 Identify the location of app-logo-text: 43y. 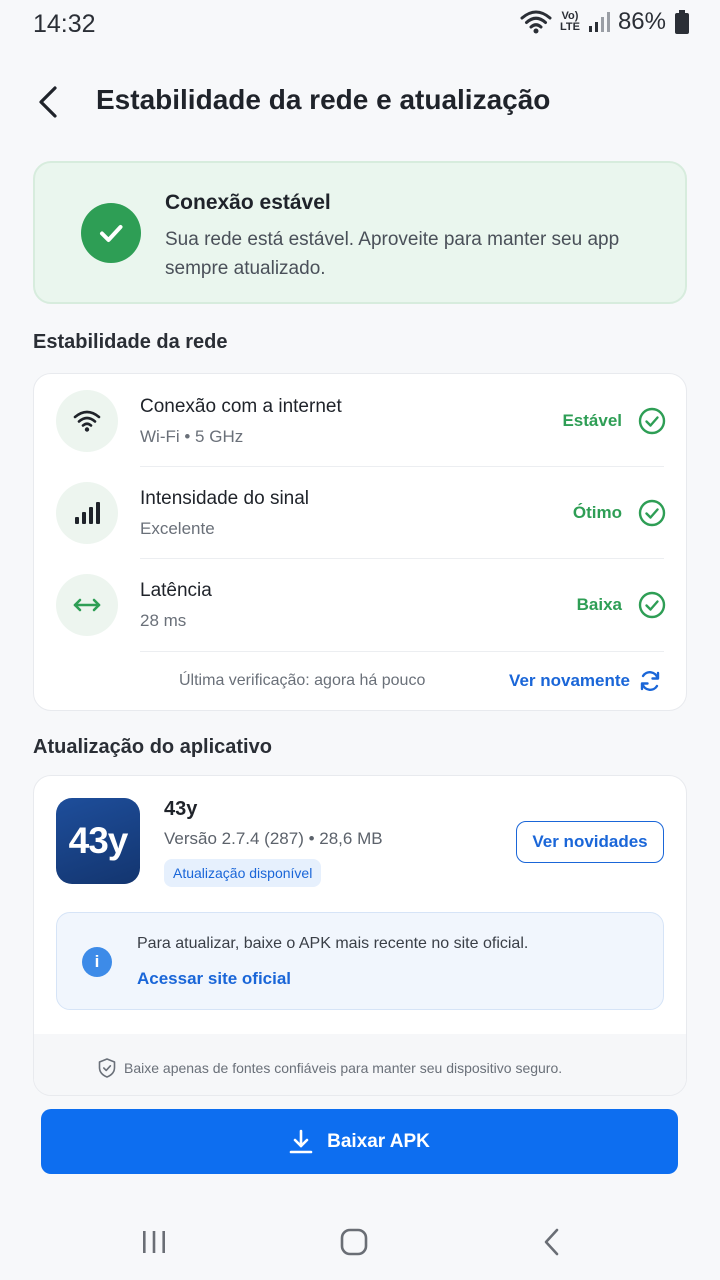
(98, 840).